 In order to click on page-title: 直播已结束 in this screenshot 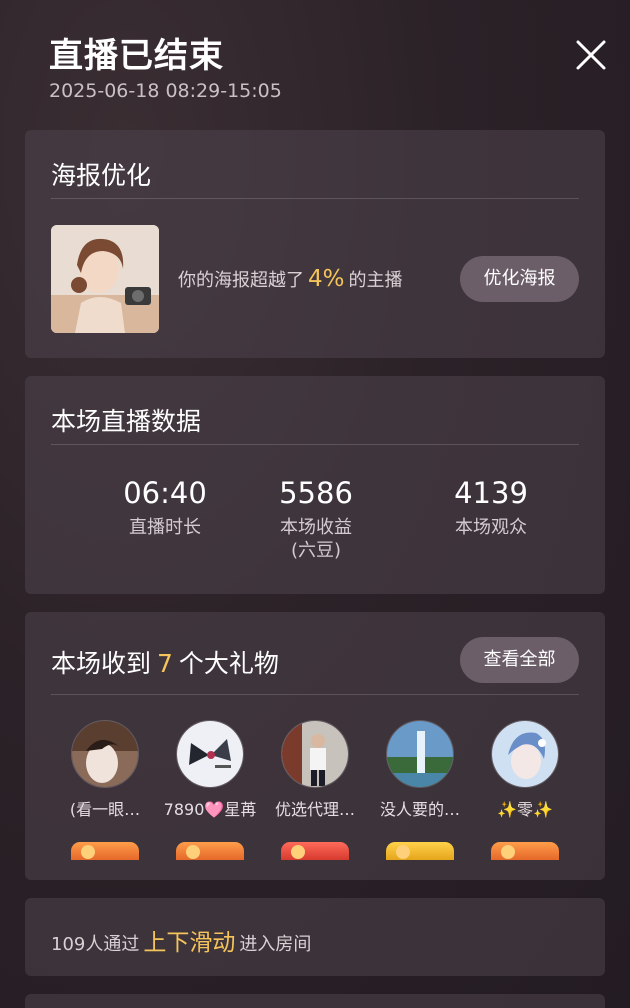, I will do `click(136, 56)`.